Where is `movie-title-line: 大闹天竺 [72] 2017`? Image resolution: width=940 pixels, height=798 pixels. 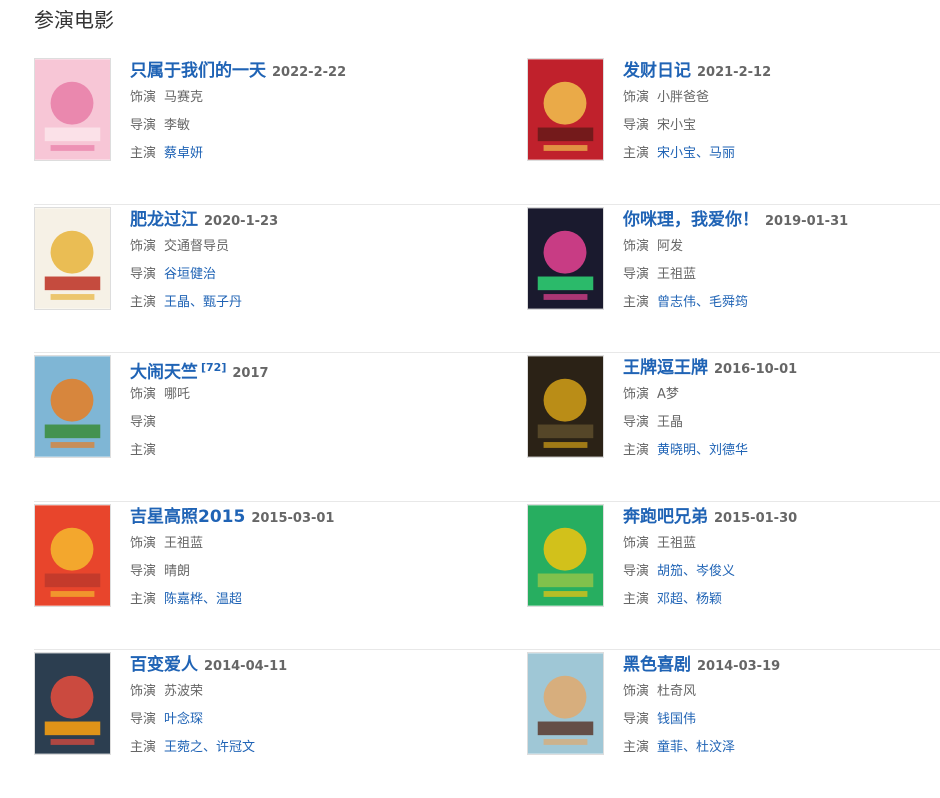
movie-title-line: 大闹天竺 [72] 2017 is located at coordinates (199, 368).